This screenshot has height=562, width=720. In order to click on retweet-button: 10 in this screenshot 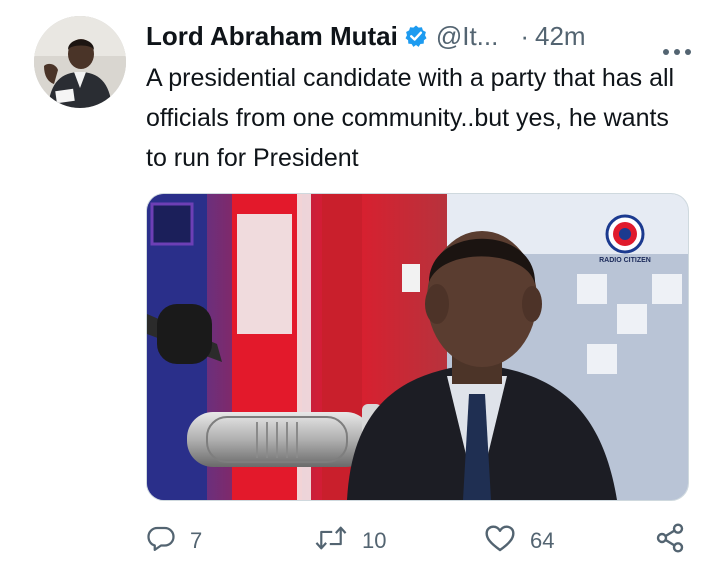, I will do `click(350, 541)`.